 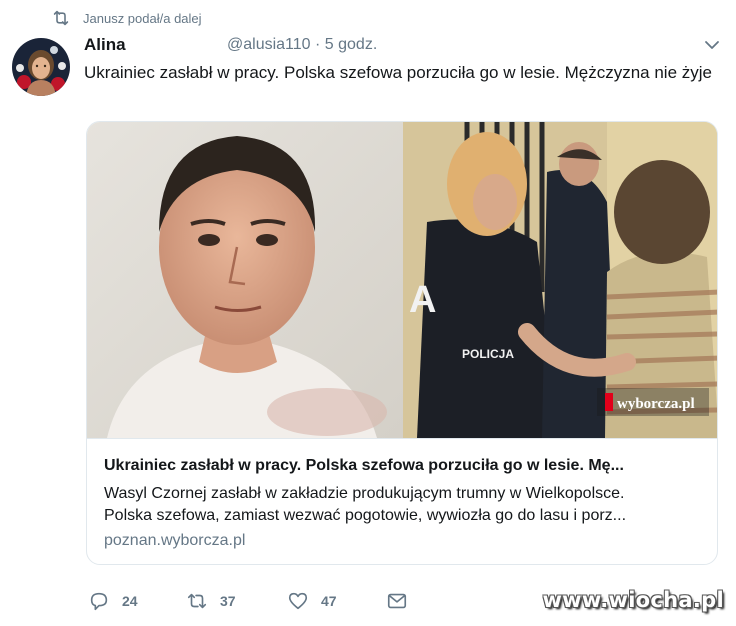 What do you see at coordinates (41, 67) in the screenshot?
I see `avatar` at bounding box center [41, 67].